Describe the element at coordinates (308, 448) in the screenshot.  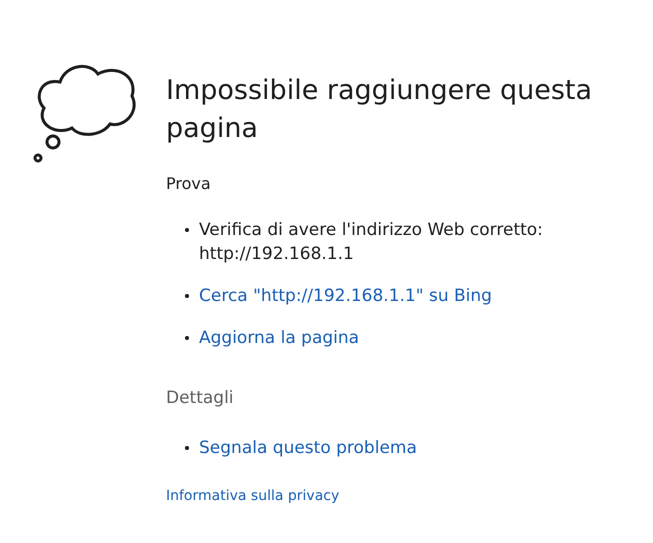
I see `link: Segnala questo problema` at that location.